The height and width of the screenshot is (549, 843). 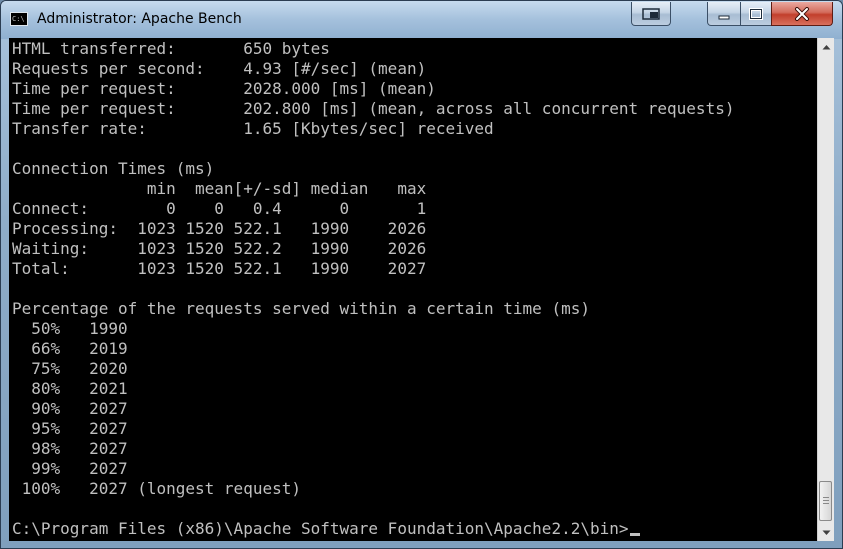 I want to click on console-icon: C:\, so click(x=19, y=19).